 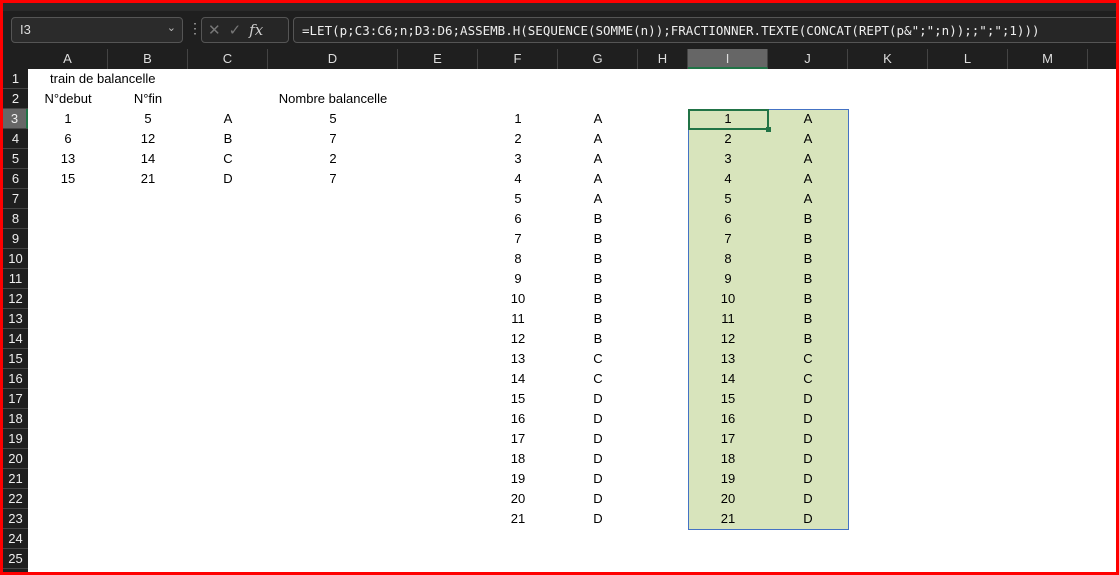 I want to click on name-box: I3 ⌄, so click(x=97, y=30).